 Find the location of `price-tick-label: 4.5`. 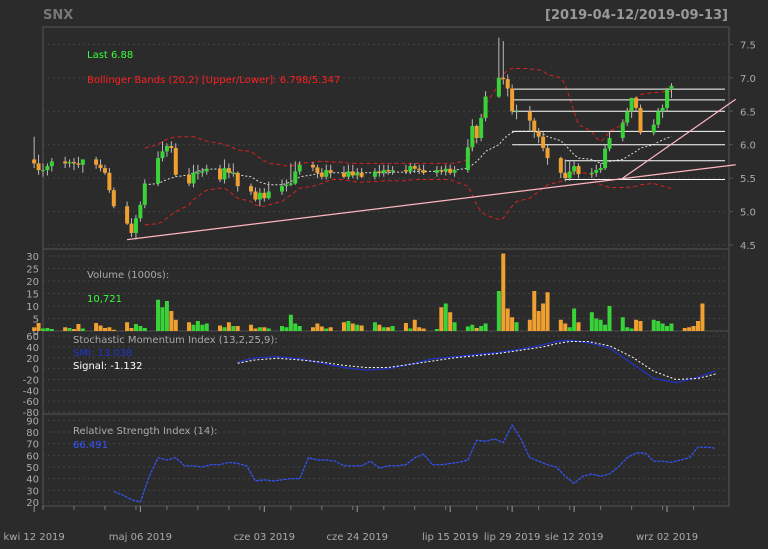

price-tick-label: 4.5 is located at coordinates (748, 246).